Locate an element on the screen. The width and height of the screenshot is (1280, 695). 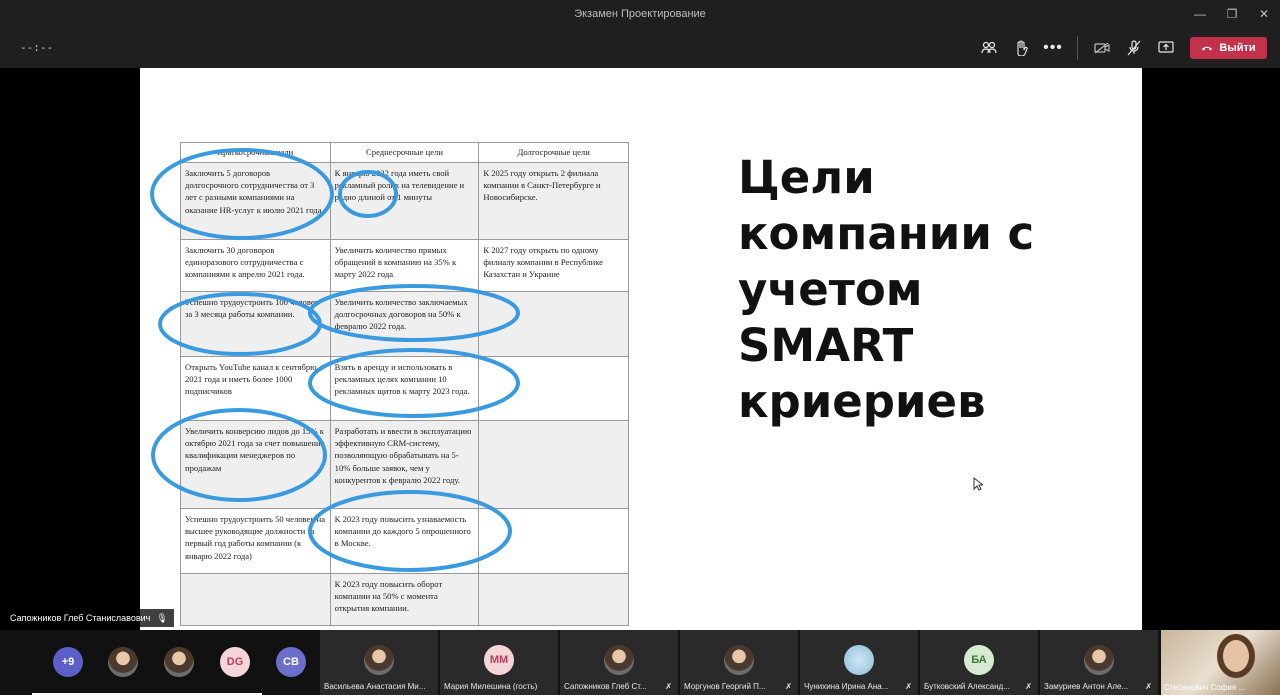
slide-title-line: Цели is located at coordinates (806, 177).